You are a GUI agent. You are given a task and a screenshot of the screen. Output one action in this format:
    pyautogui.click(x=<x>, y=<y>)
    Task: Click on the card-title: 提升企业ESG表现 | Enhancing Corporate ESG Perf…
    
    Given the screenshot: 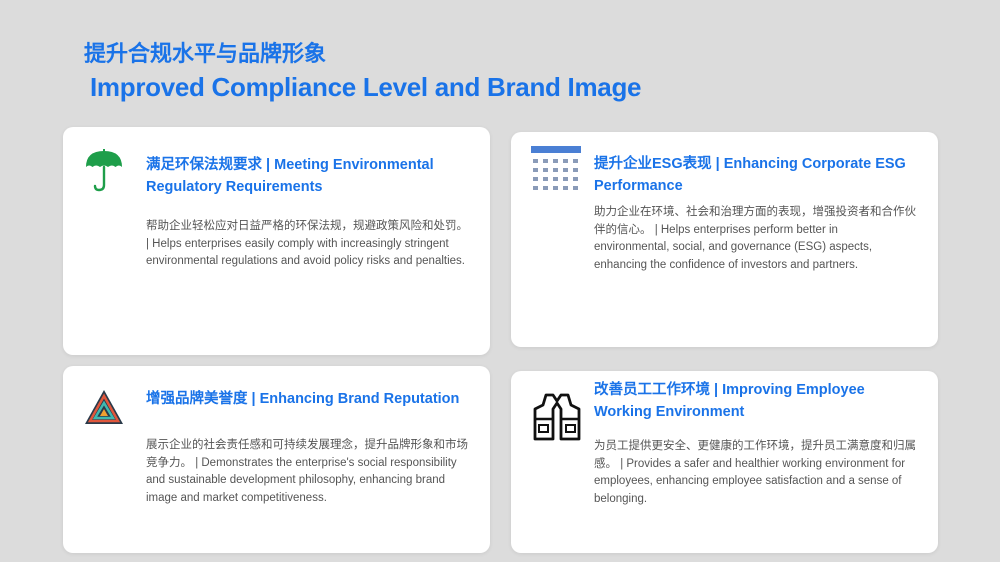 What is the action you would take?
    pyautogui.click(x=750, y=175)
    